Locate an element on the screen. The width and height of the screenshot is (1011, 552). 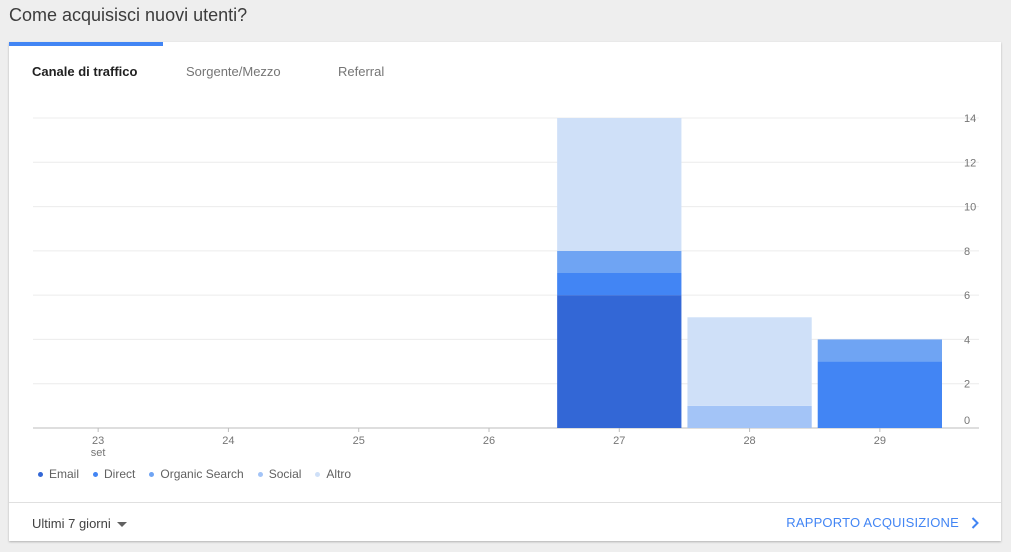
y-tick-label-2: 2 is located at coordinates (967, 385).